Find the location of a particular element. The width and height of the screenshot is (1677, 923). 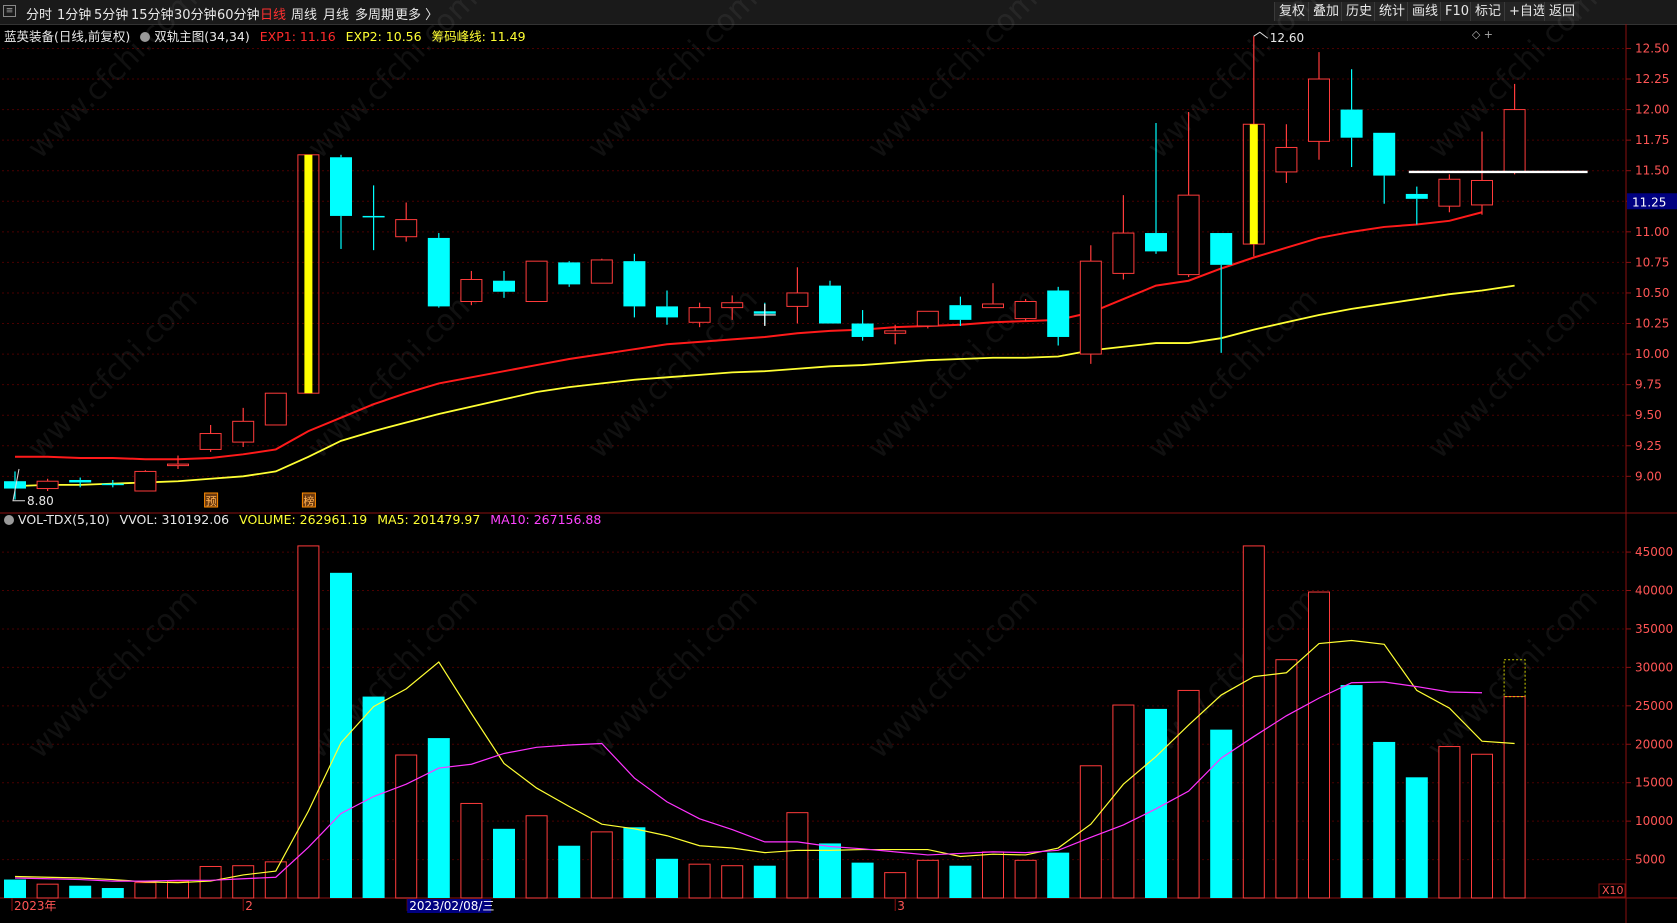

price-tick-label: 11.50 is located at coordinates (1652, 171).